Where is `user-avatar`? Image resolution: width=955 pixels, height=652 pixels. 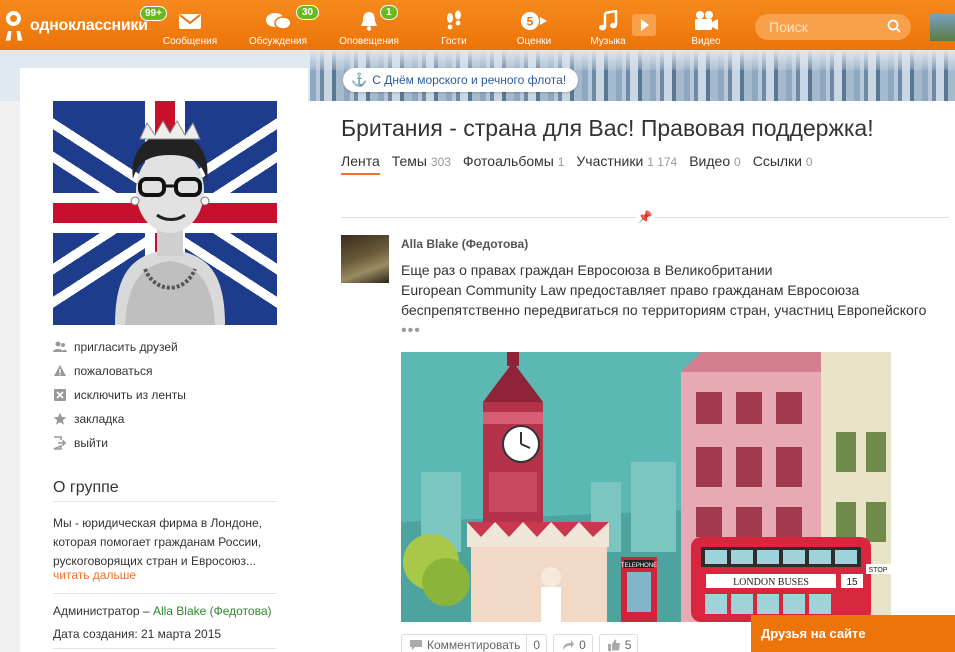
user-avatar is located at coordinates (942, 27).